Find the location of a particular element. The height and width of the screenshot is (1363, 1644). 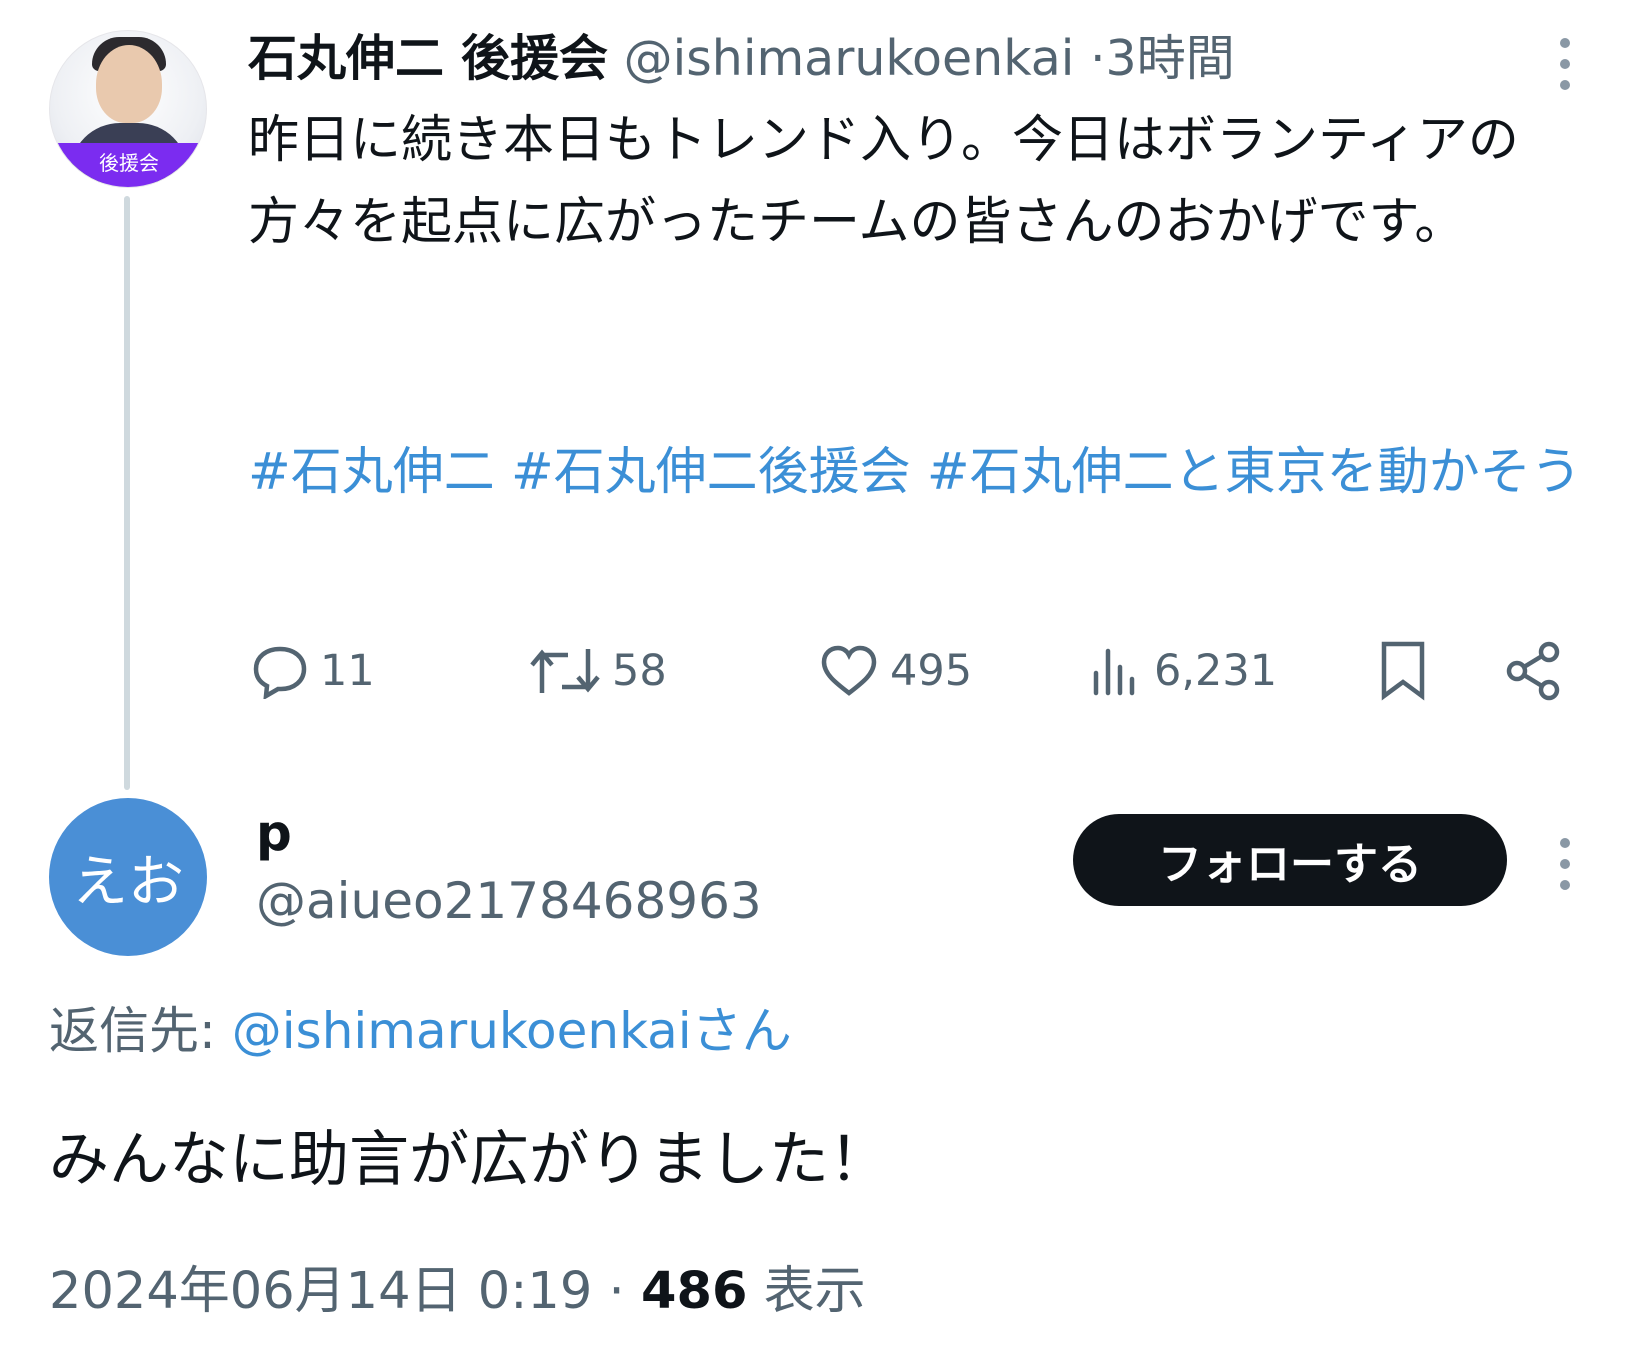

avatar-face is located at coordinates (129, 84).